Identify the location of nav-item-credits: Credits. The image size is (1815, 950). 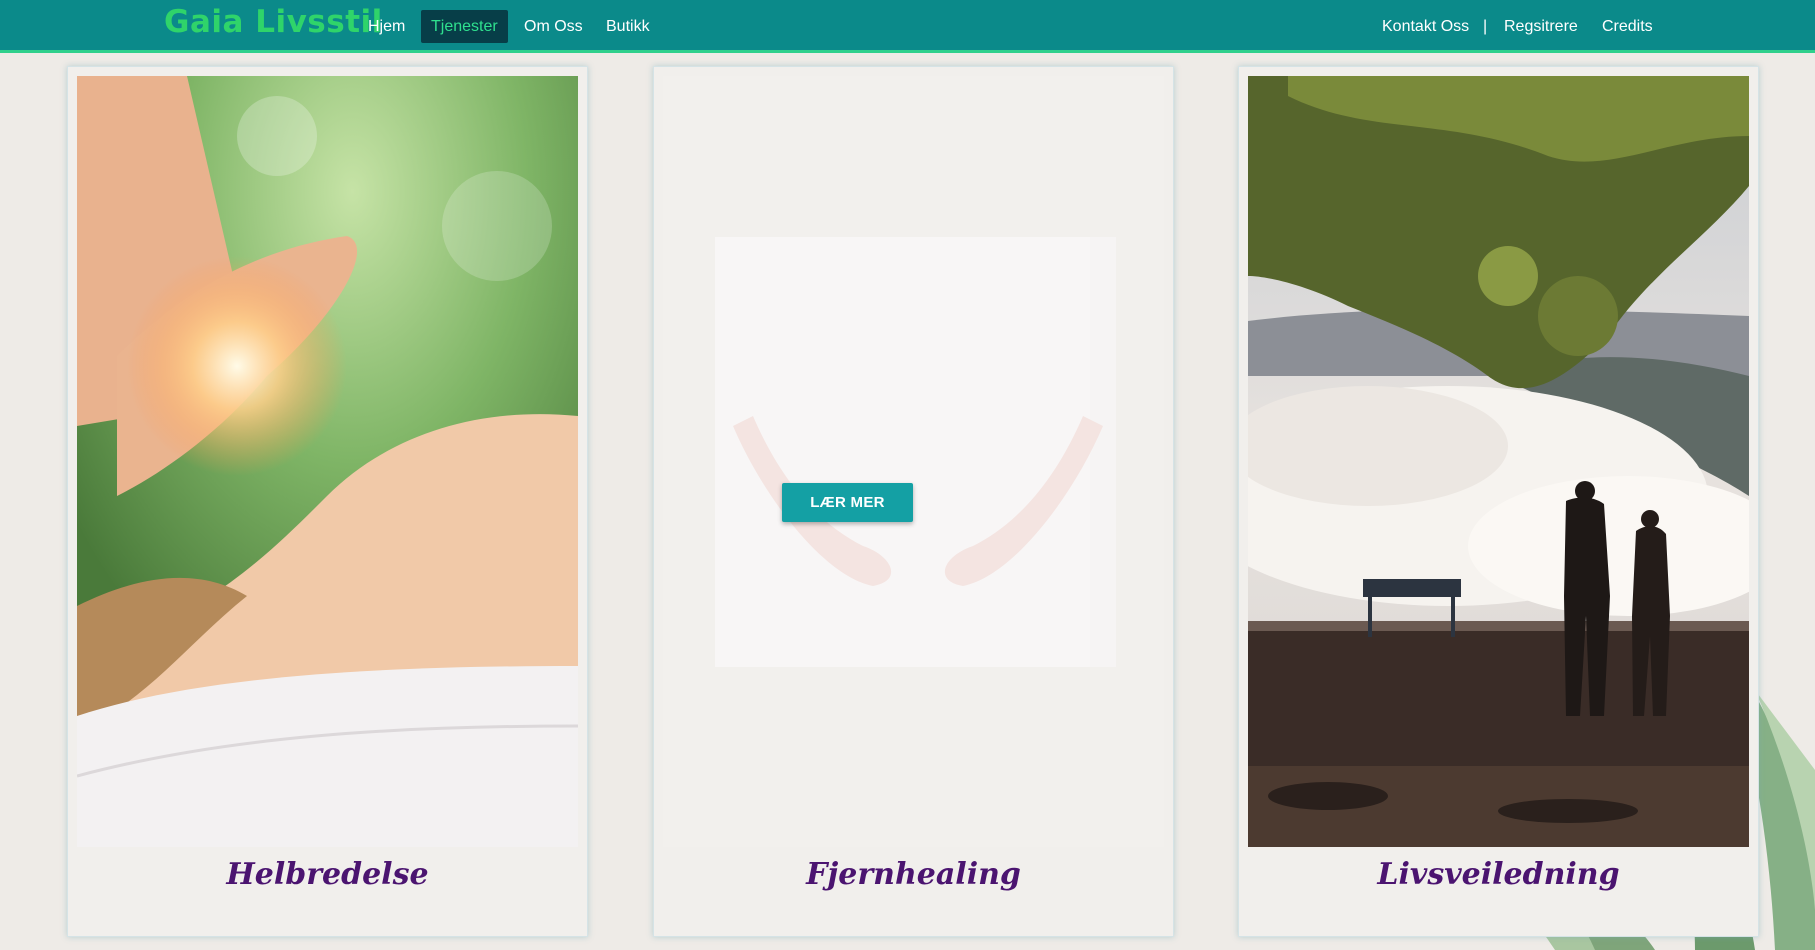
(1627, 26).